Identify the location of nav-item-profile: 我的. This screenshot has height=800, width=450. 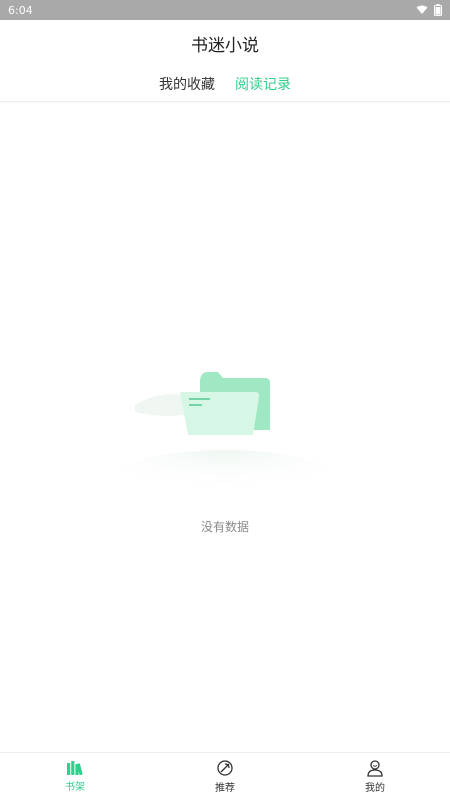
(375, 777).